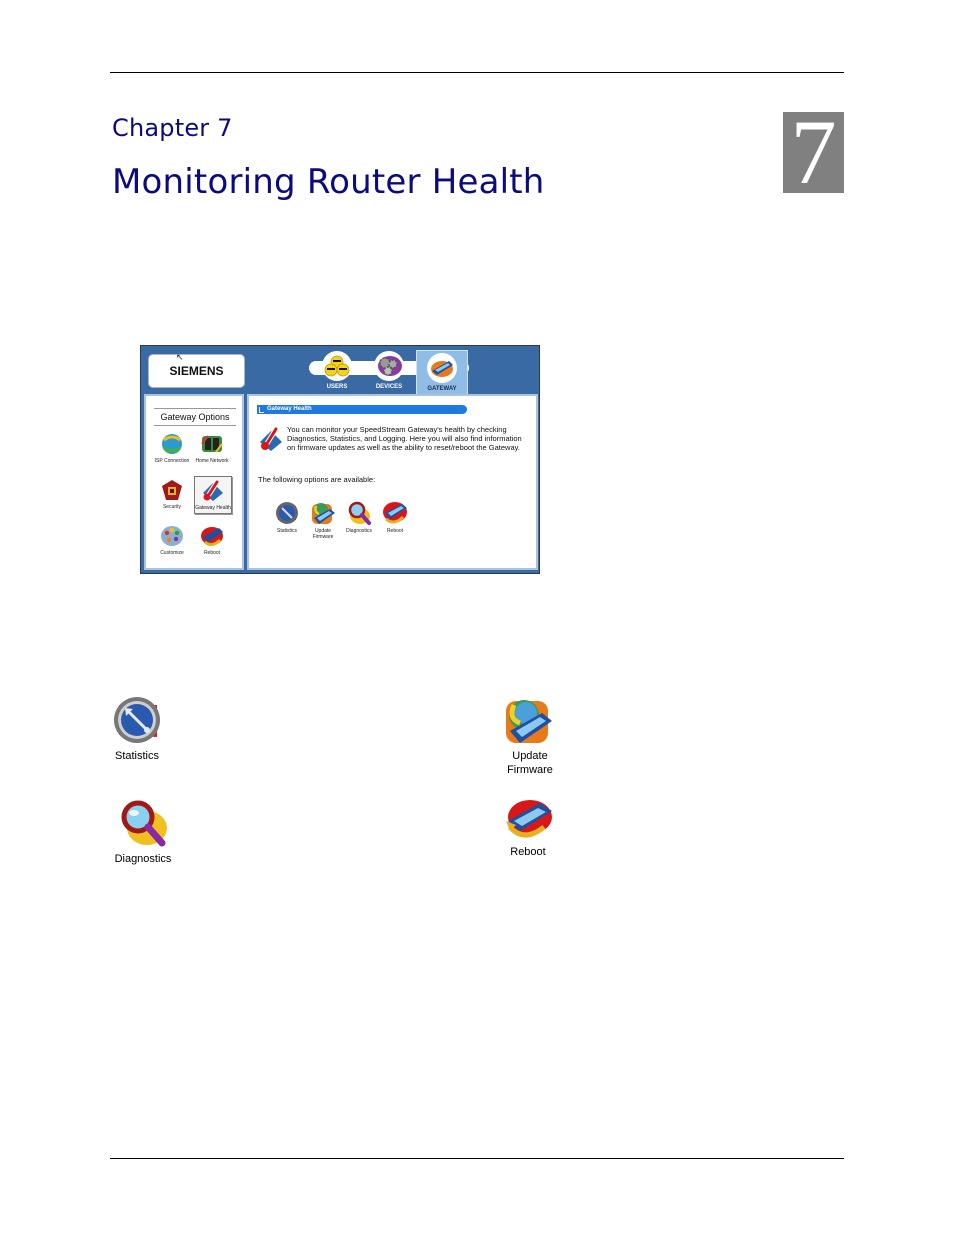  What do you see at coordinates (196, 371) in the screenshot?
I see `siemens-logo: SIEMENS` at bounding box center [196, 371].